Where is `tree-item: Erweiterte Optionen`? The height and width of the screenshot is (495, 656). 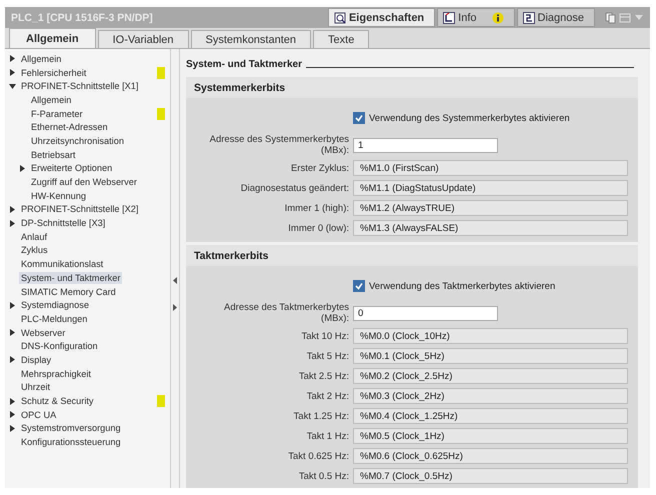 tree-item: Erweiterte Optionen is located at coordinates (71, 168).